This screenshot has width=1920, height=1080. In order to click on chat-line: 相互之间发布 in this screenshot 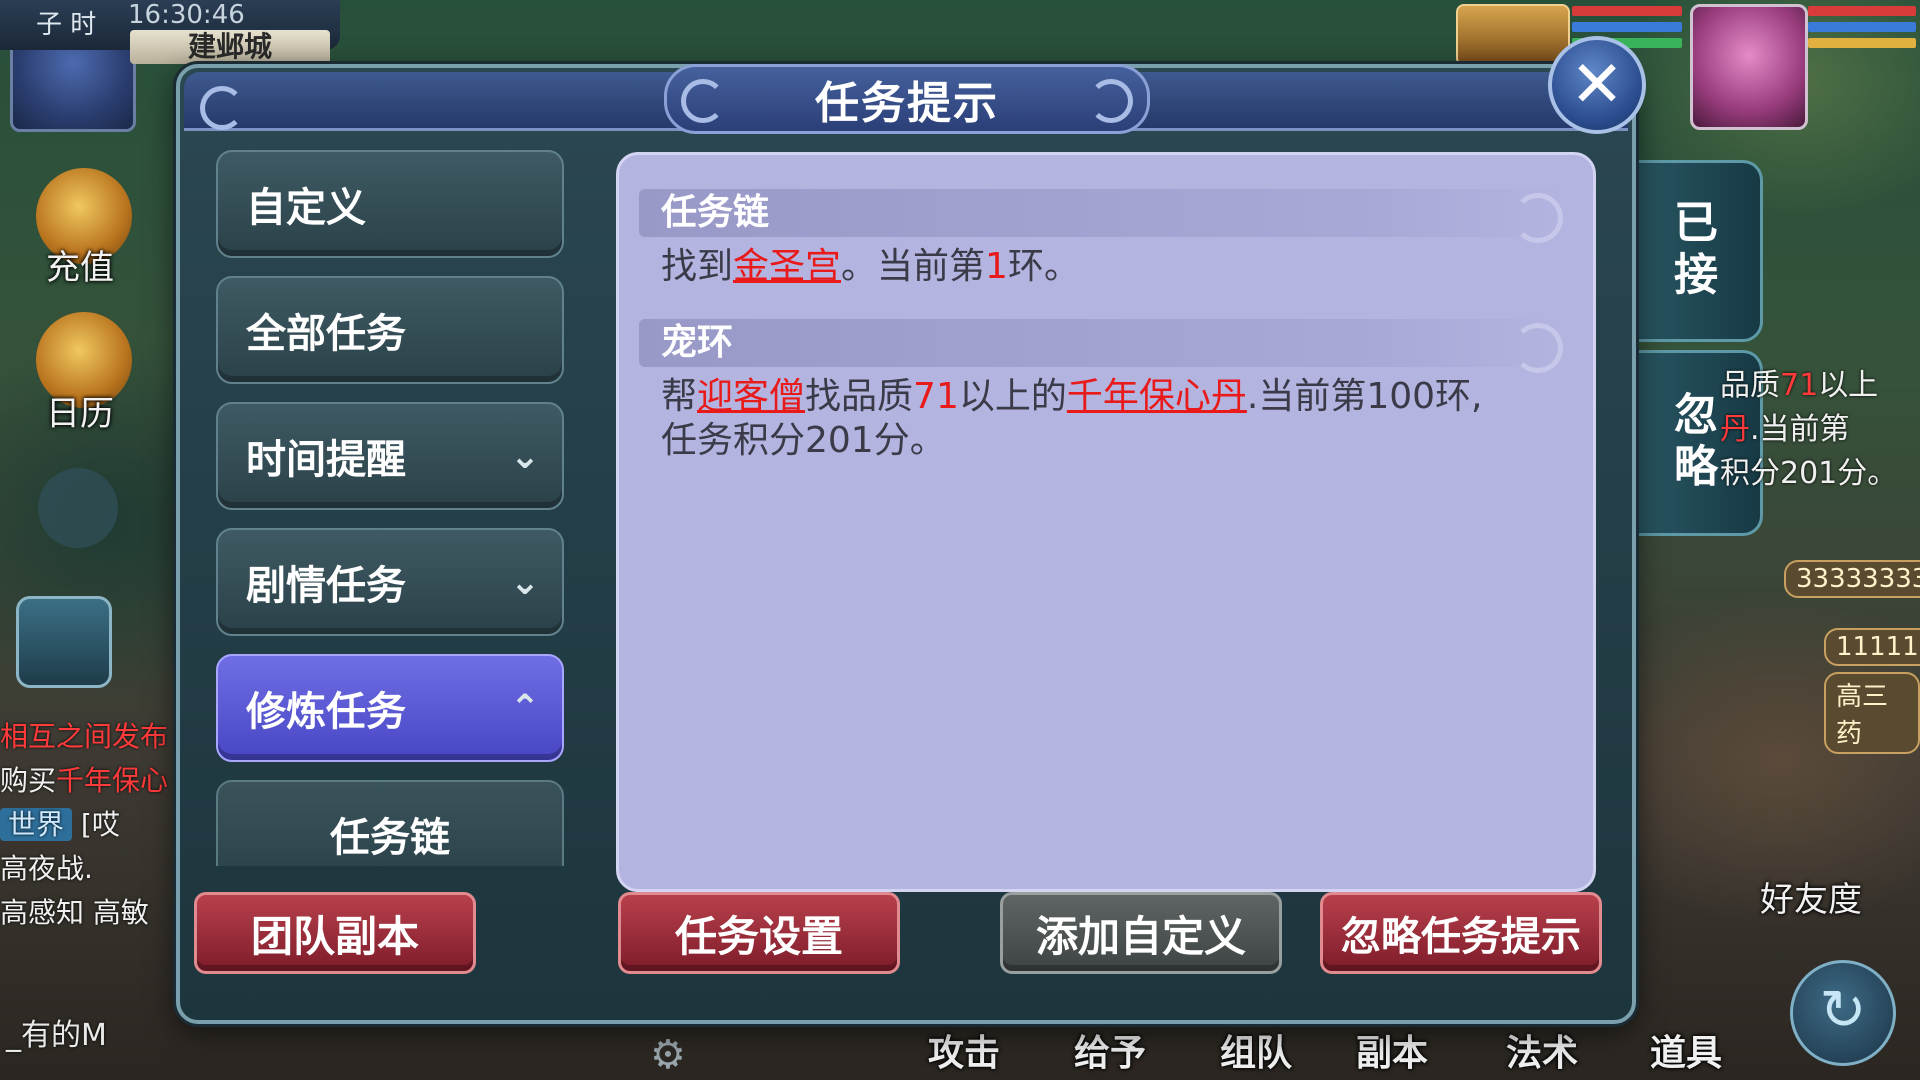, I will do `click(84, 736)`.